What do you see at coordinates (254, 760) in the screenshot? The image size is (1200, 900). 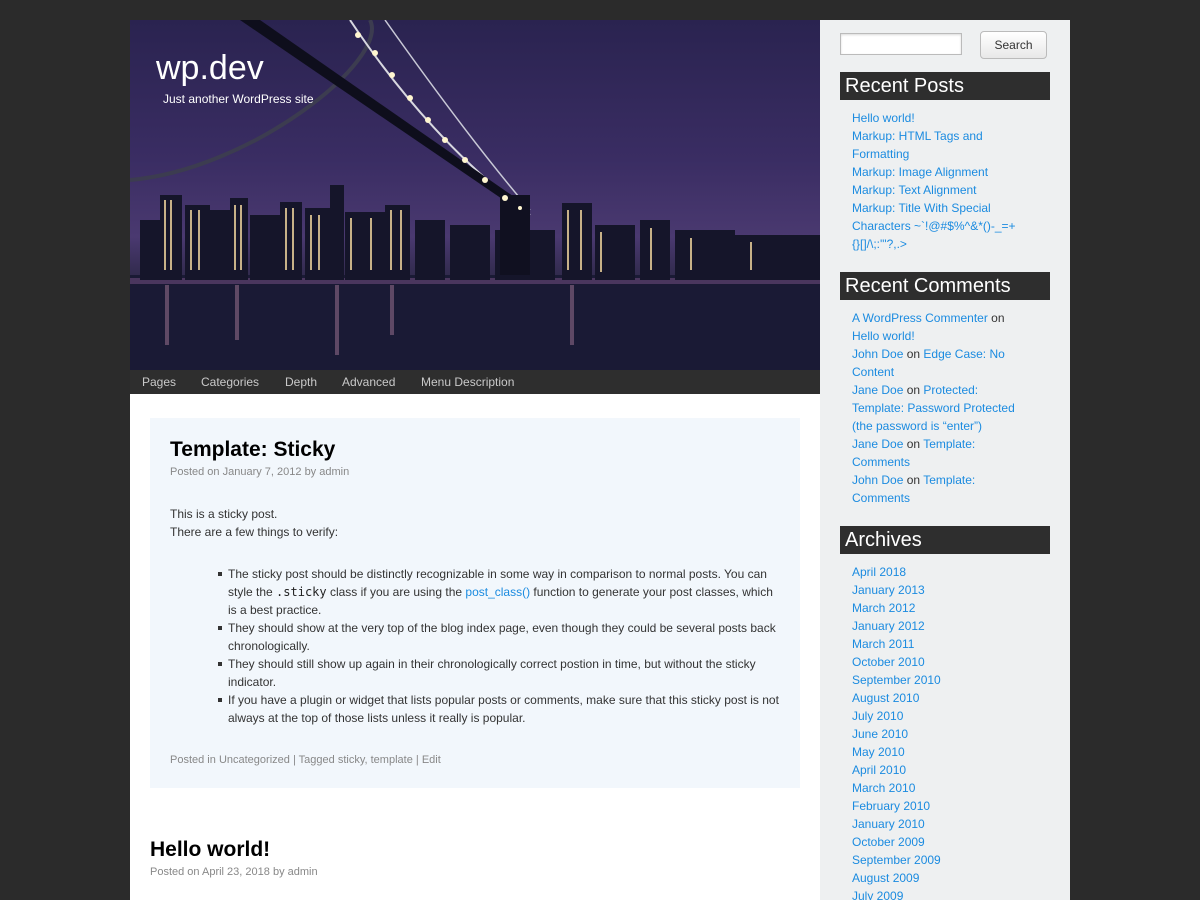 I see `category-link: Uncategorized` at bounding box center [254, 760].